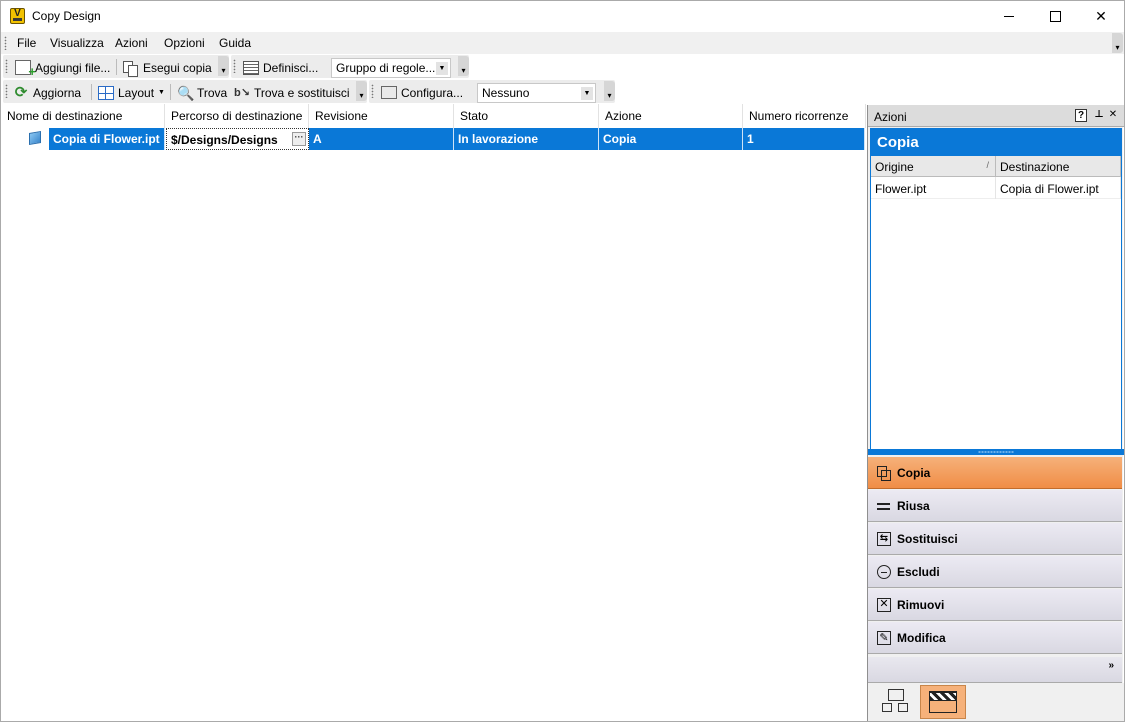 The height and width of the screenshot is (722, 1125). Describe the element at coordinates (212, 92) in the screenshot. I see `find-label: Trova` at that location.